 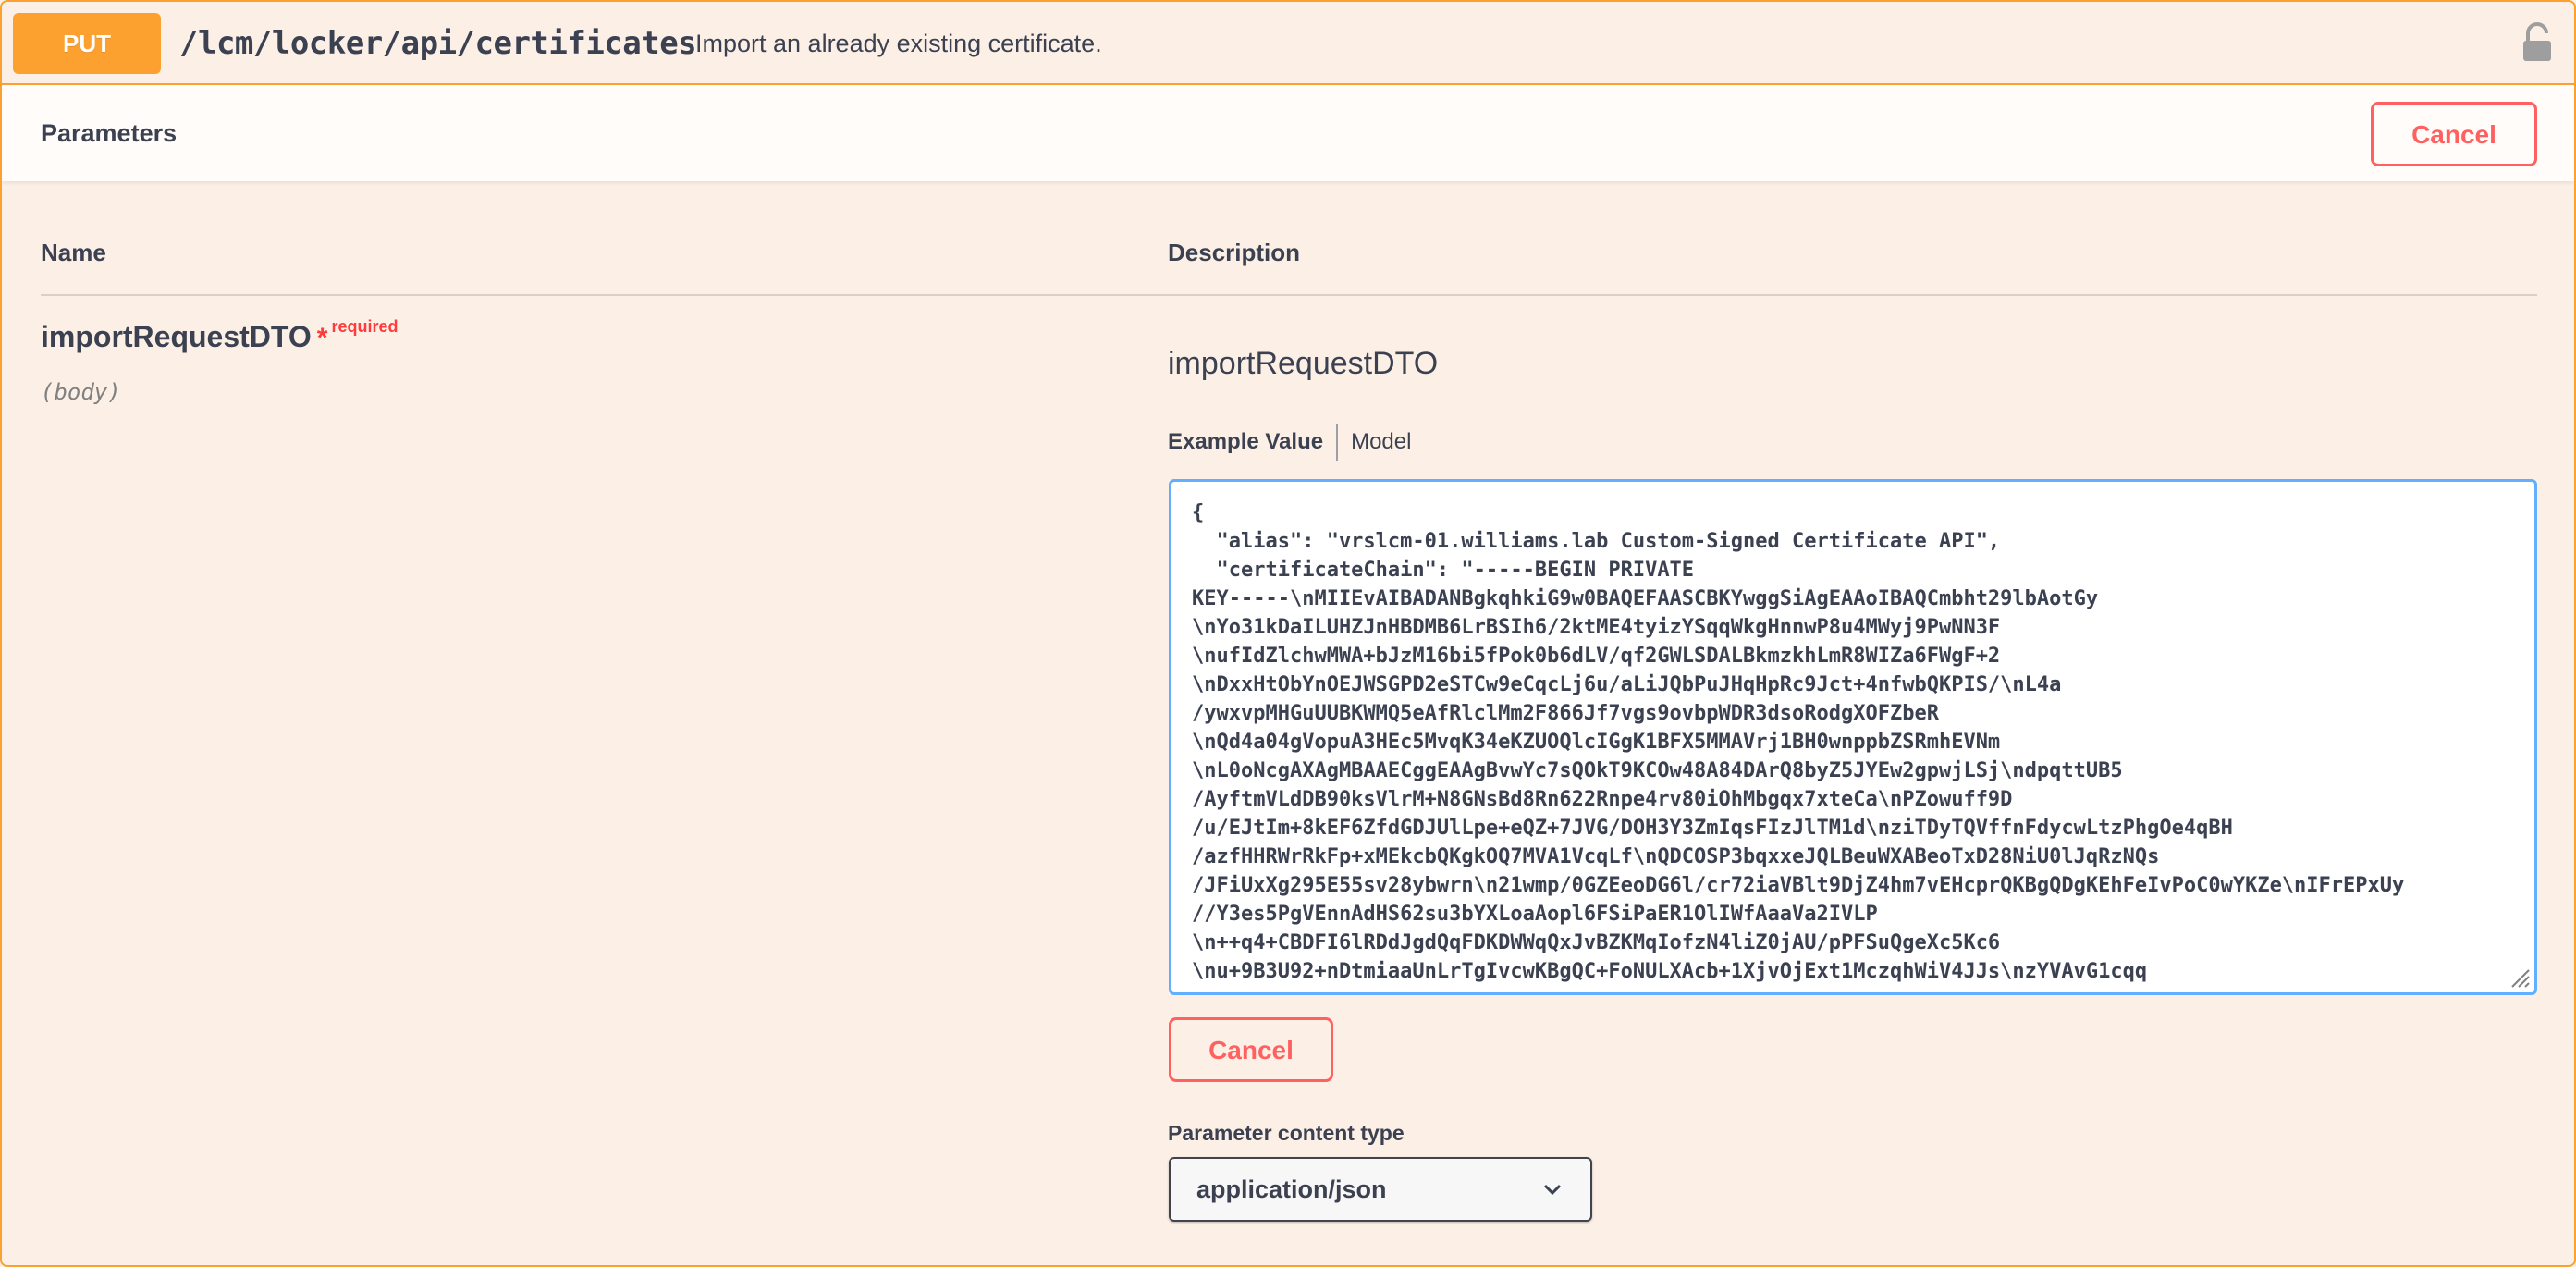 What do you see at coordinates (1251, 1049) in the screenshot?
I see `cancel-edit-button: Cancel` at bounding box center [1251, 1049].